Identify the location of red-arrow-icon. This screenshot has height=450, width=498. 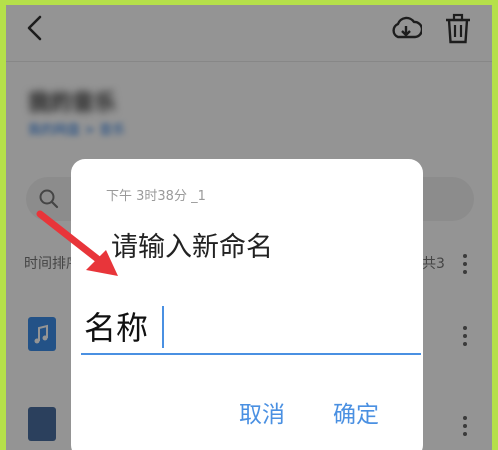
(77, 243).